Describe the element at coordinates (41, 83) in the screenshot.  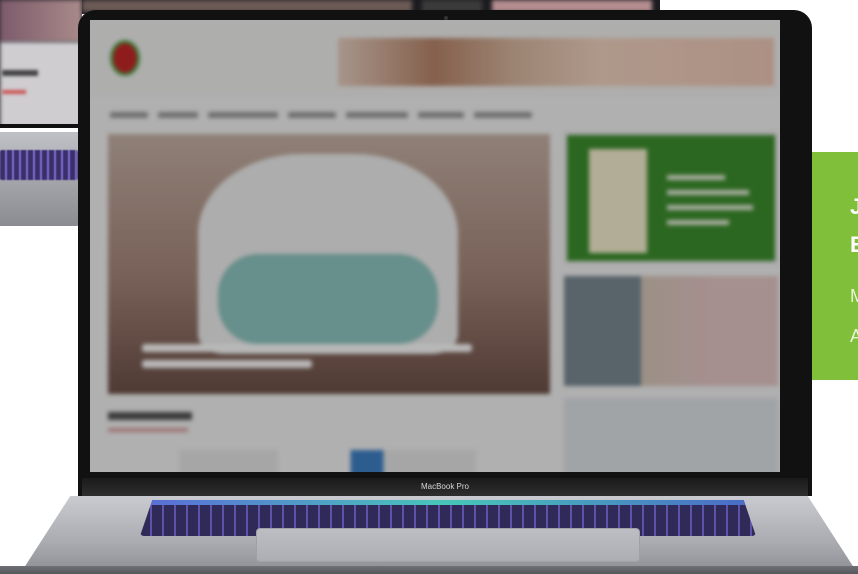
I see `back-screen-content` at that location.